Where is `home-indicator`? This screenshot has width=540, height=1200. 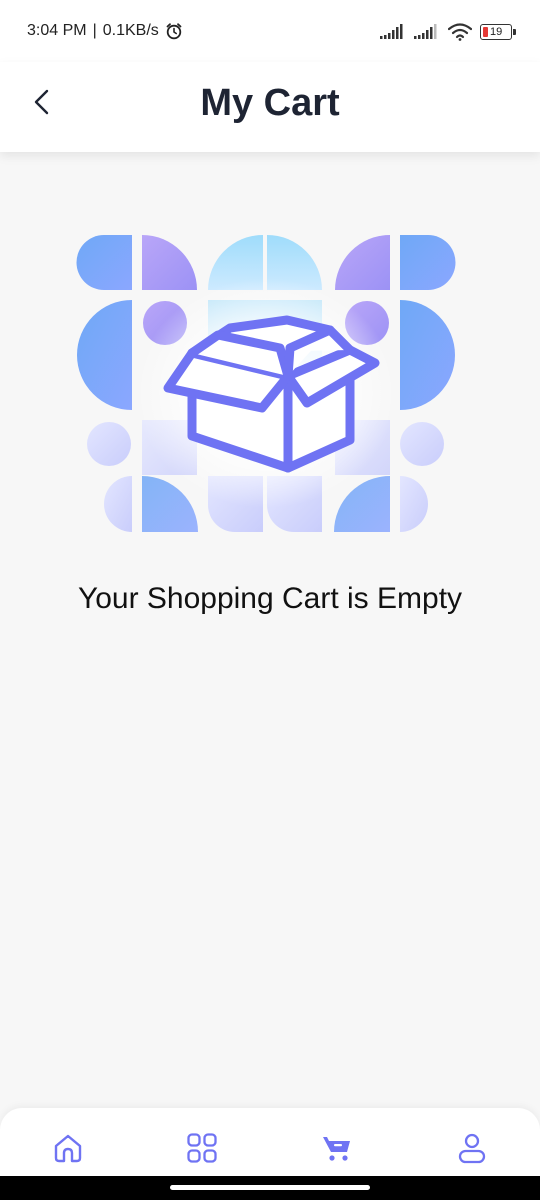
home-indicator is located at coordinates (270, 1187).